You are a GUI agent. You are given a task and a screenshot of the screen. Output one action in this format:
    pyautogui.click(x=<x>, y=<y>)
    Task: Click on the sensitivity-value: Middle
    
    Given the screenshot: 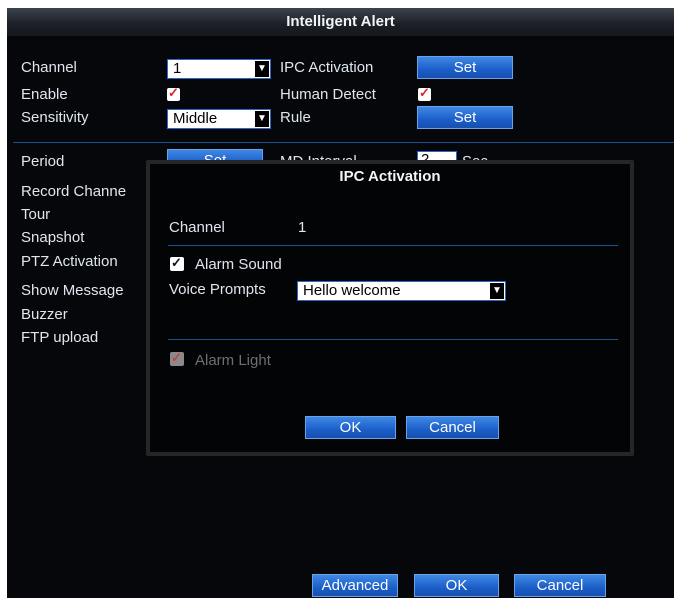 What is the action you would take?
    pyautogui.click(x=195, y=118)
    